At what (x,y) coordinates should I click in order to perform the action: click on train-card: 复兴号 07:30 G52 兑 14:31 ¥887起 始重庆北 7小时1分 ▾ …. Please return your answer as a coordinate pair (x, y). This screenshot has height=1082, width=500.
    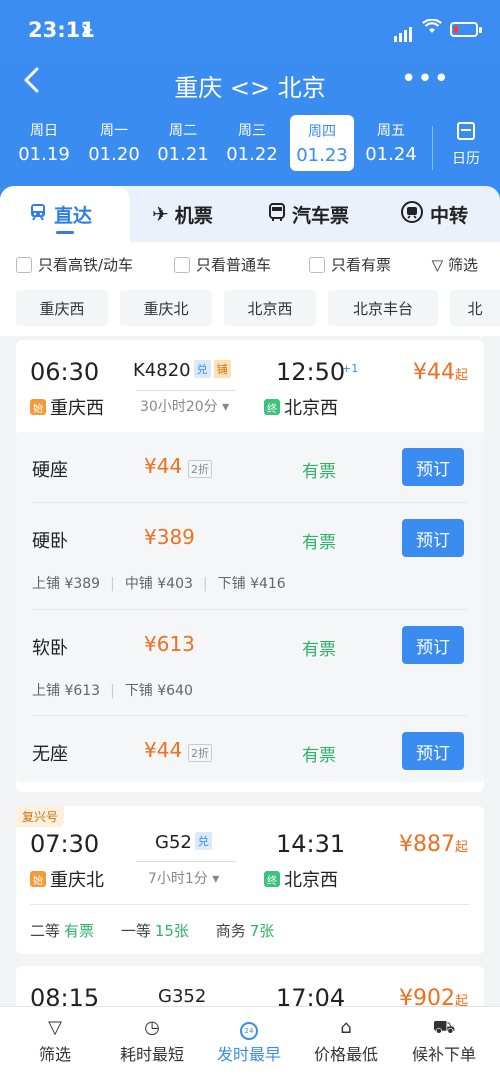
    Looking at the image, I should click on (250, 880).